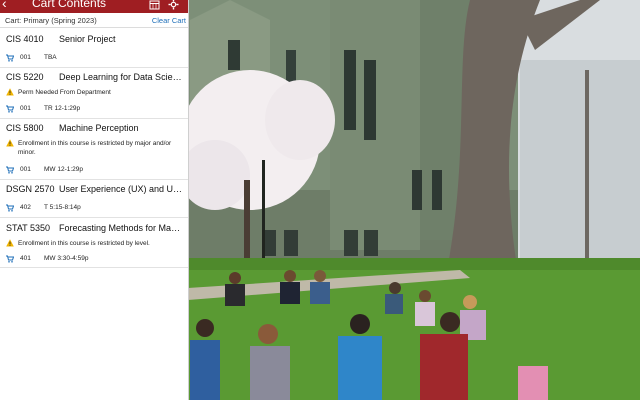 Image resolution: width=640 pixels, height=400 pixels. I want to click on section-number: 401, so click(25, 258).